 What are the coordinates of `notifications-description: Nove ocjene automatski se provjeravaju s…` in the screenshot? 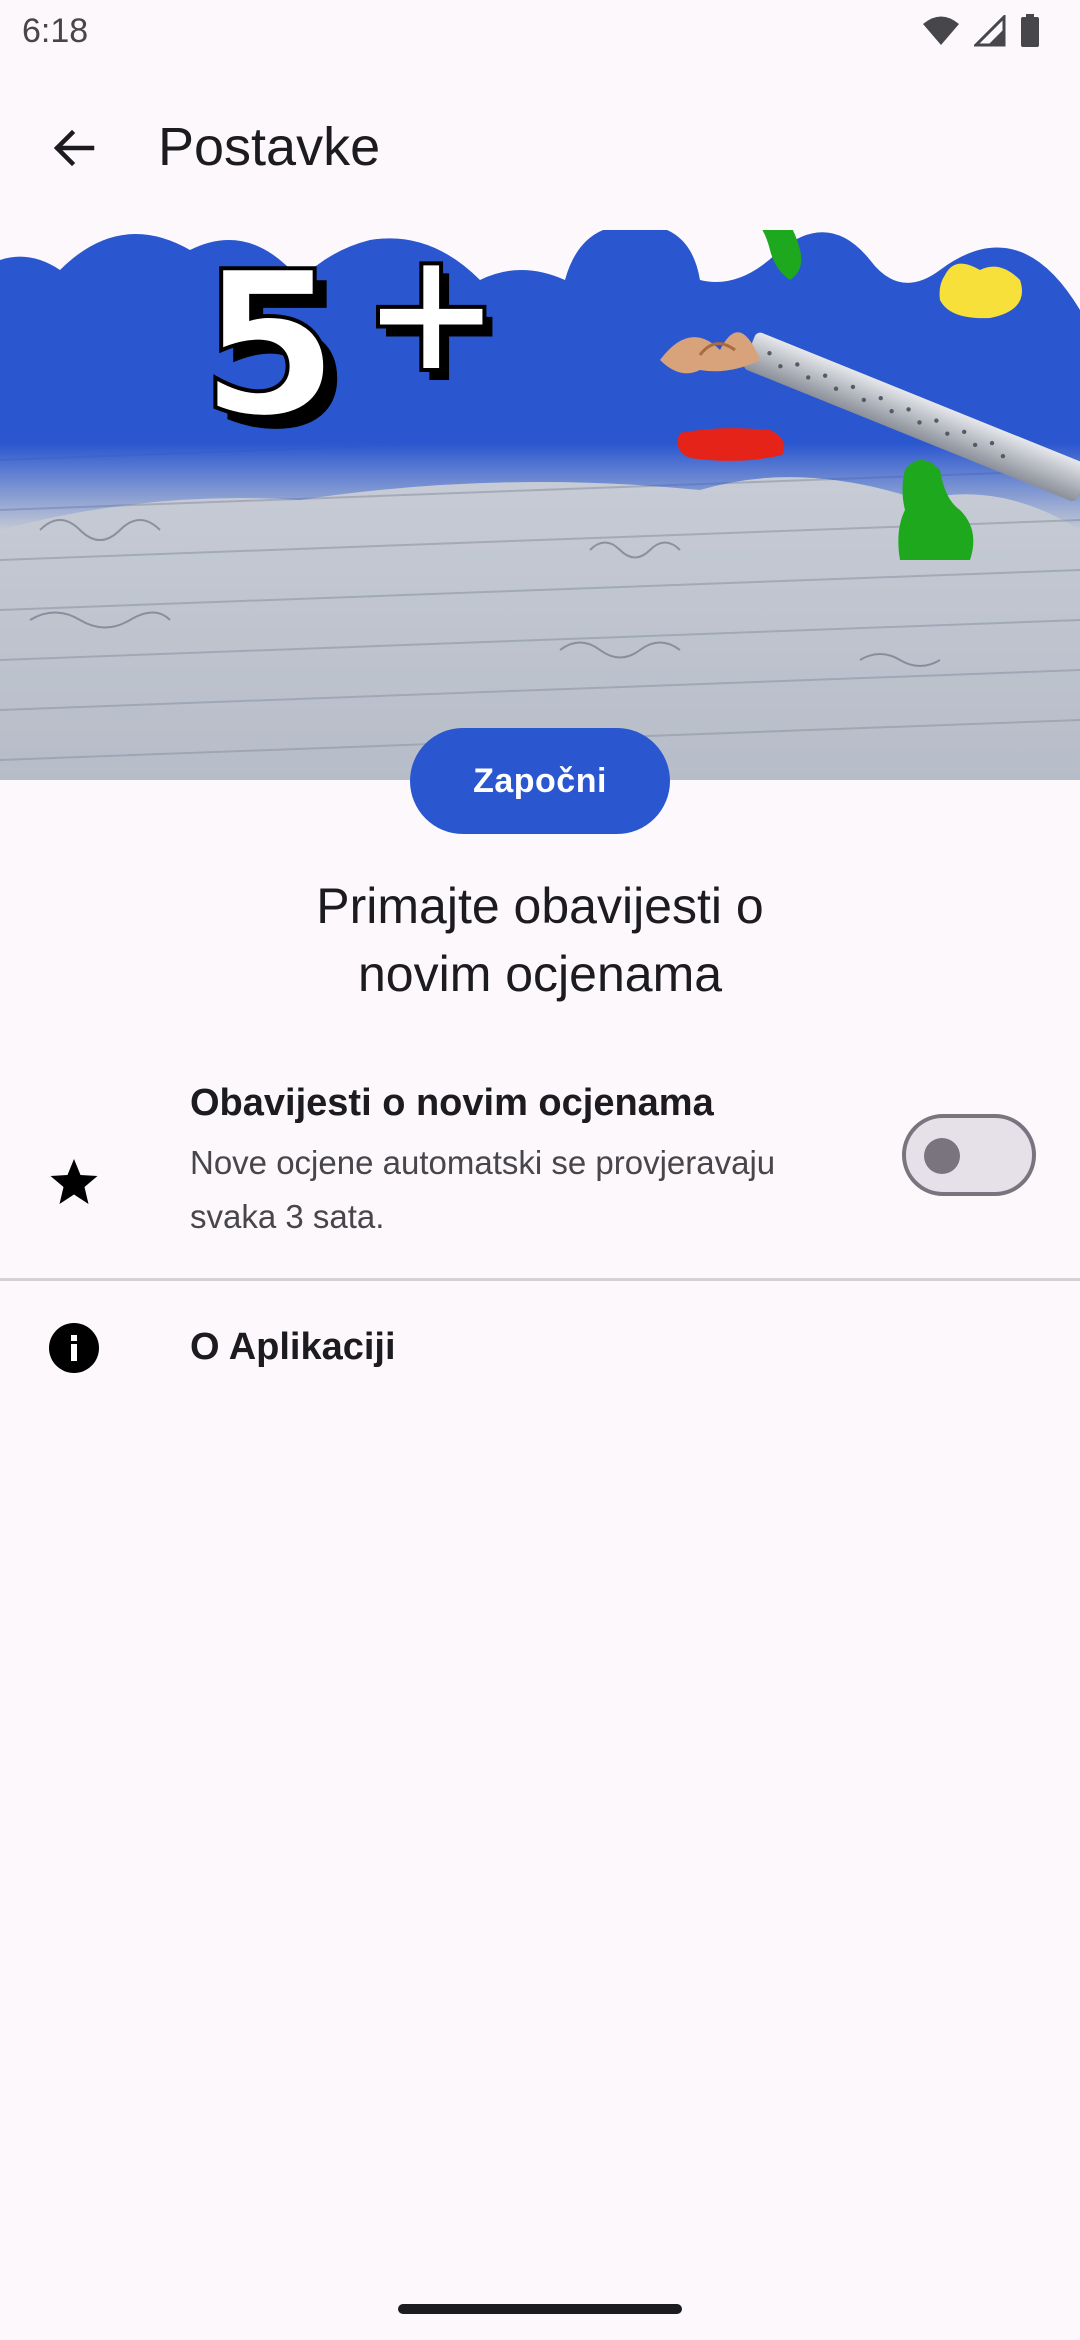 It's located at (483, 1189).